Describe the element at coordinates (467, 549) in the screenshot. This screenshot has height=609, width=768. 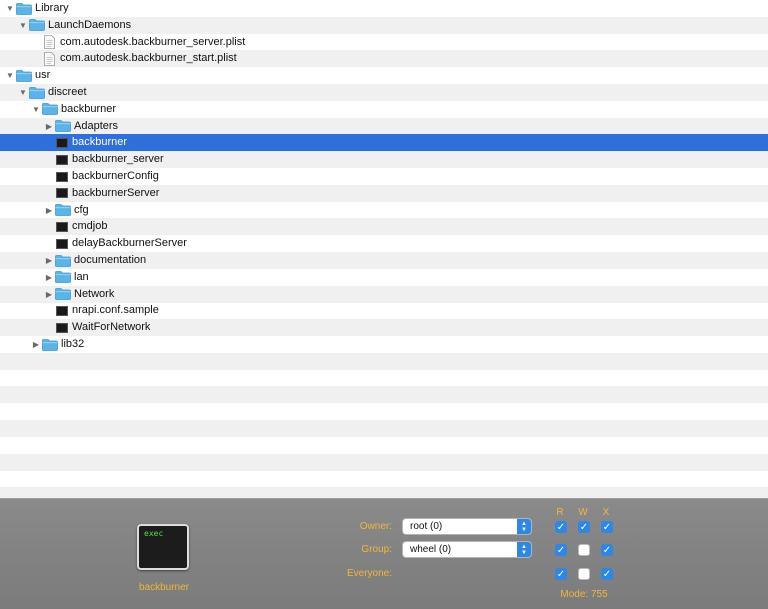
I see `group-popup: wheel (0) ▲ ▼` at that location.